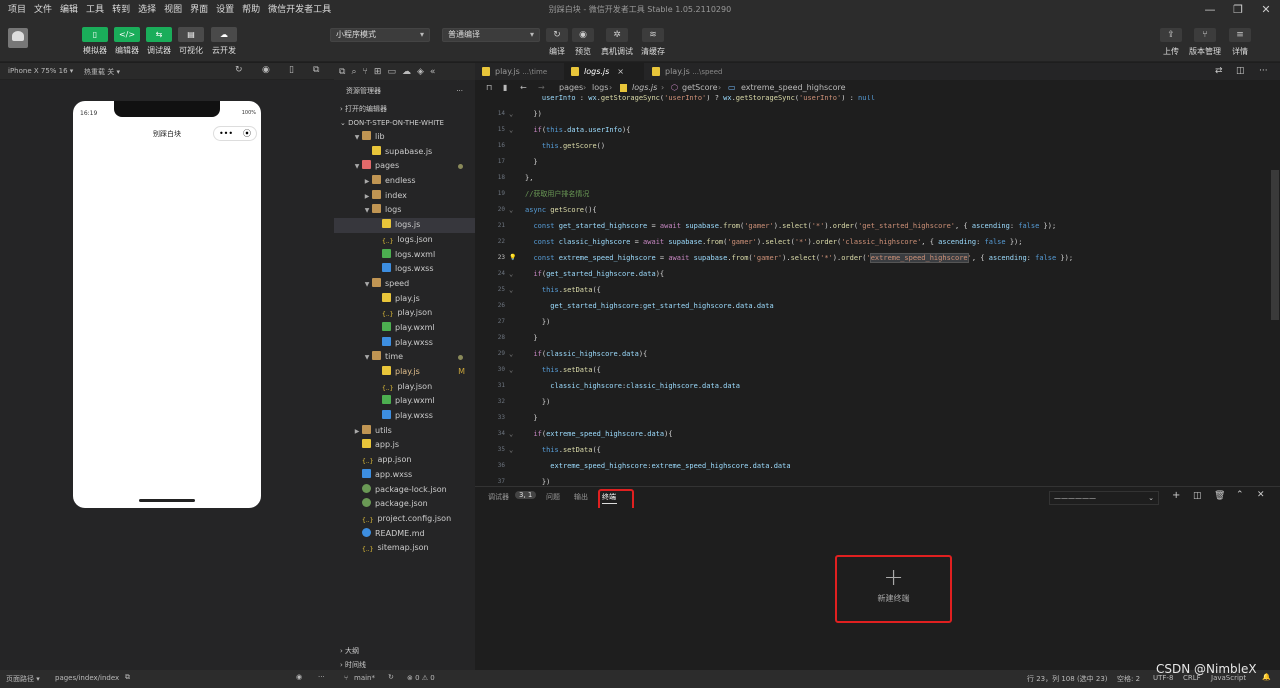 Image resolution: width=1280 pixels, height=688 pixels. What do you see at coordinates (404, 123) in the screenshot?
I see `project-section: ⌄ DON-T-STEP-ON-THE-WHITE` at bounding box center [404, 123].